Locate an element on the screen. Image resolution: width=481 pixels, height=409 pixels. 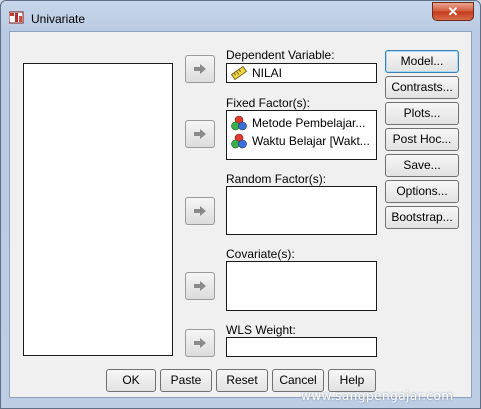
wls-weight-label: WLS Weight: is located at coordinates (261, 330).